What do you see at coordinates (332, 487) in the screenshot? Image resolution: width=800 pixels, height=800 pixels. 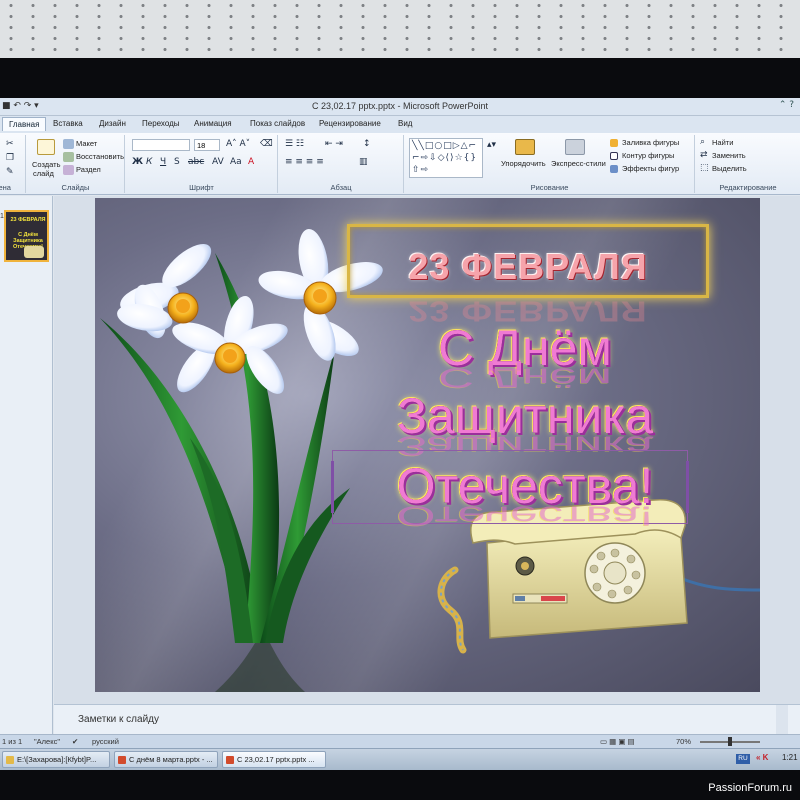 I see `resize-handle-left` at bounding box center [332, 487].